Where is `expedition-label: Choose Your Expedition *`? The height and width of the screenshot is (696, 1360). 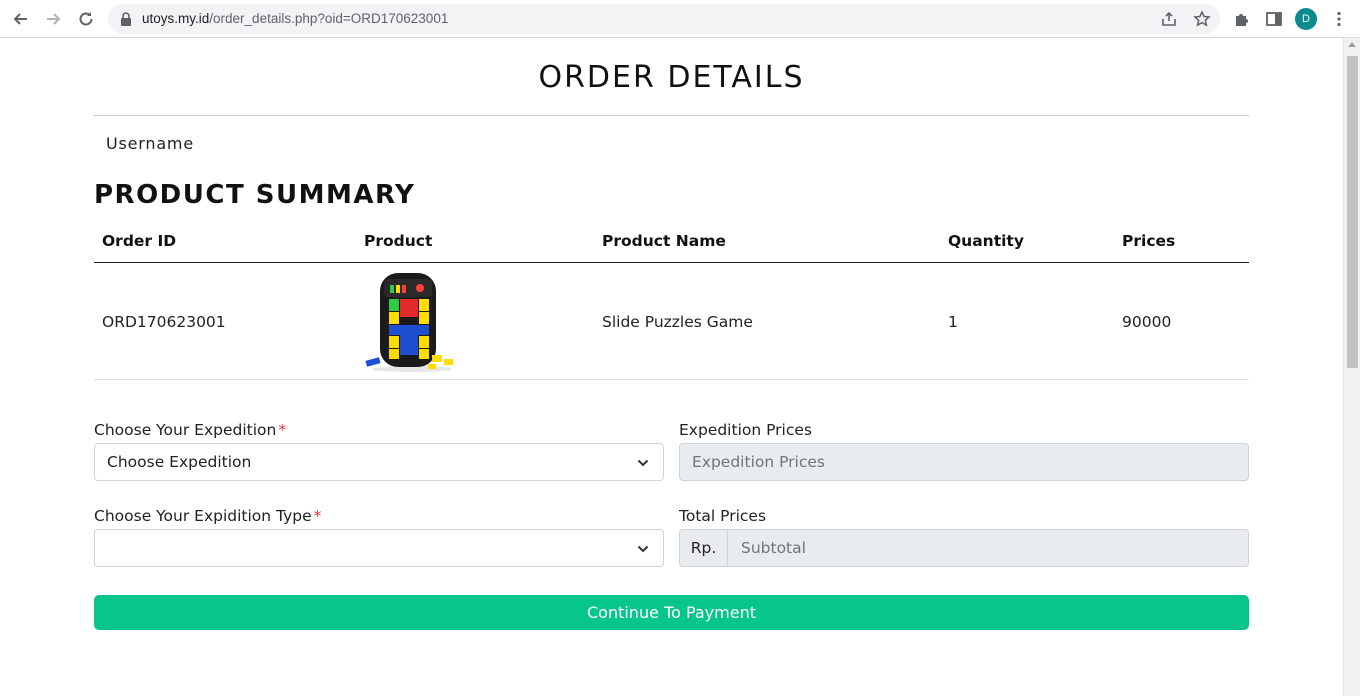 expedition-label: Choose Your Expedition * is located at coordinates (190, 430).